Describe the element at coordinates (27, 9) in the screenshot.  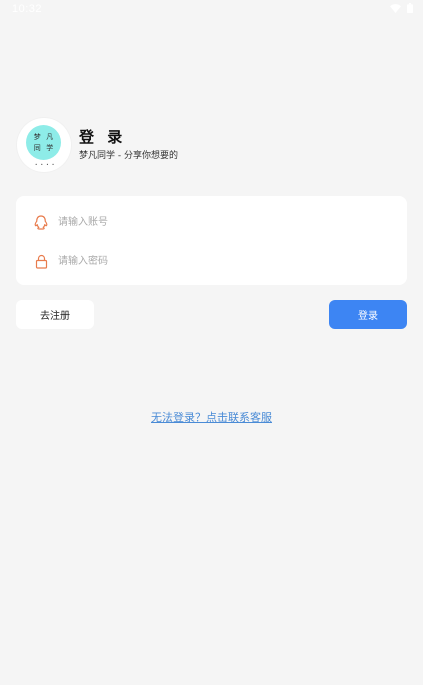
I see `status-time: 10:32` at that location.